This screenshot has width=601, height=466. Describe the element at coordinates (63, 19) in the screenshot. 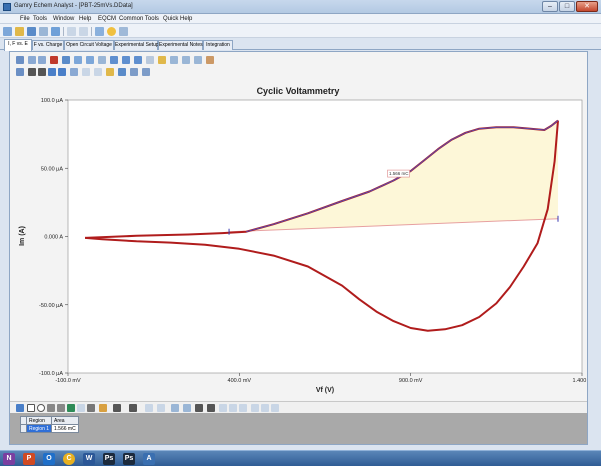

I see `menu-window: Window` at that location.